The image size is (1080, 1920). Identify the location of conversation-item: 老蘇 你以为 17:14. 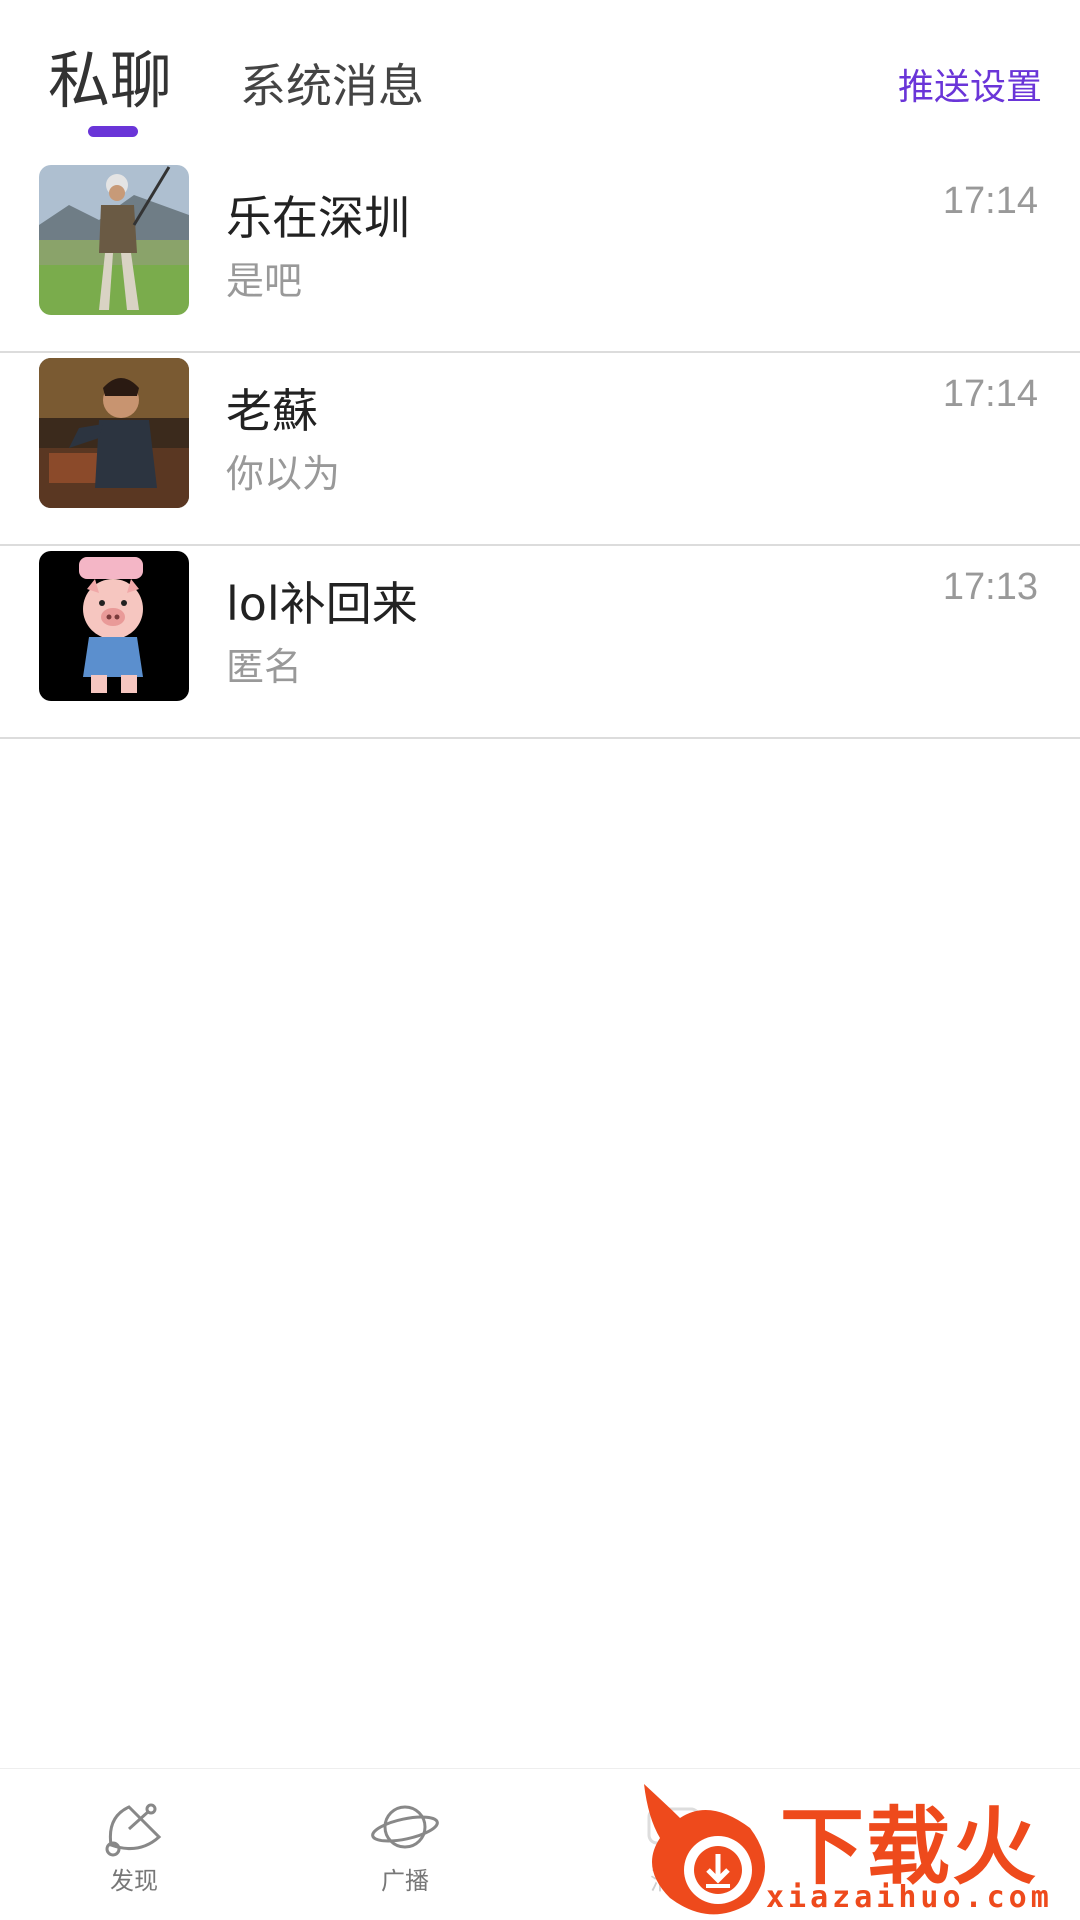
(540, 449).